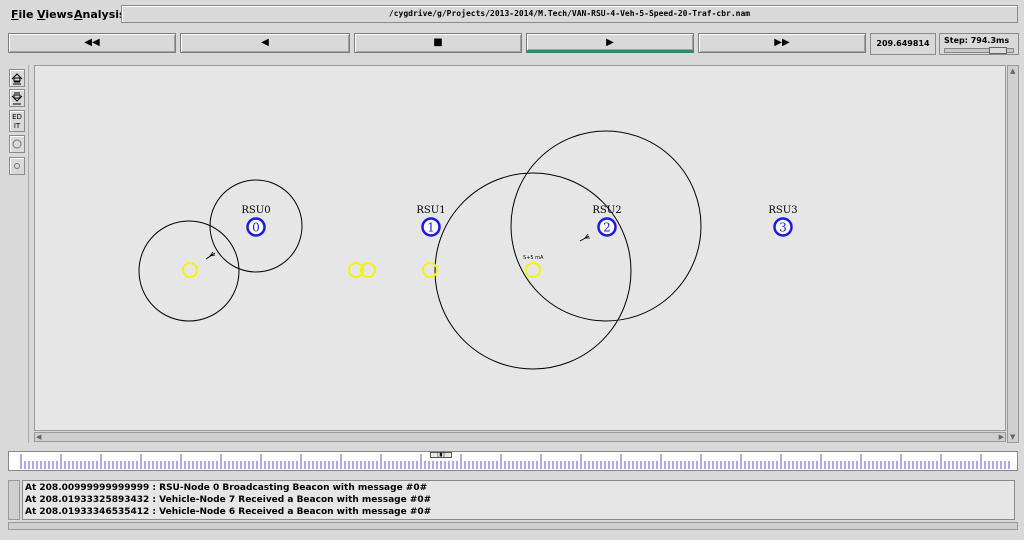 The width and height of the screenshot is (1024, 540). Describe the element at coordinates (606, 210) in the screenshot. I see `rsu-label: RSU2` at that location.